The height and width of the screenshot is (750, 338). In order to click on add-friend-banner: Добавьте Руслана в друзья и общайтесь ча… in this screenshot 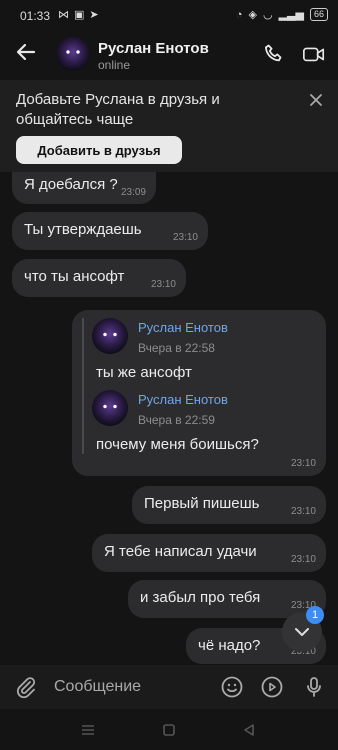, I will do `click(169, 126)`.